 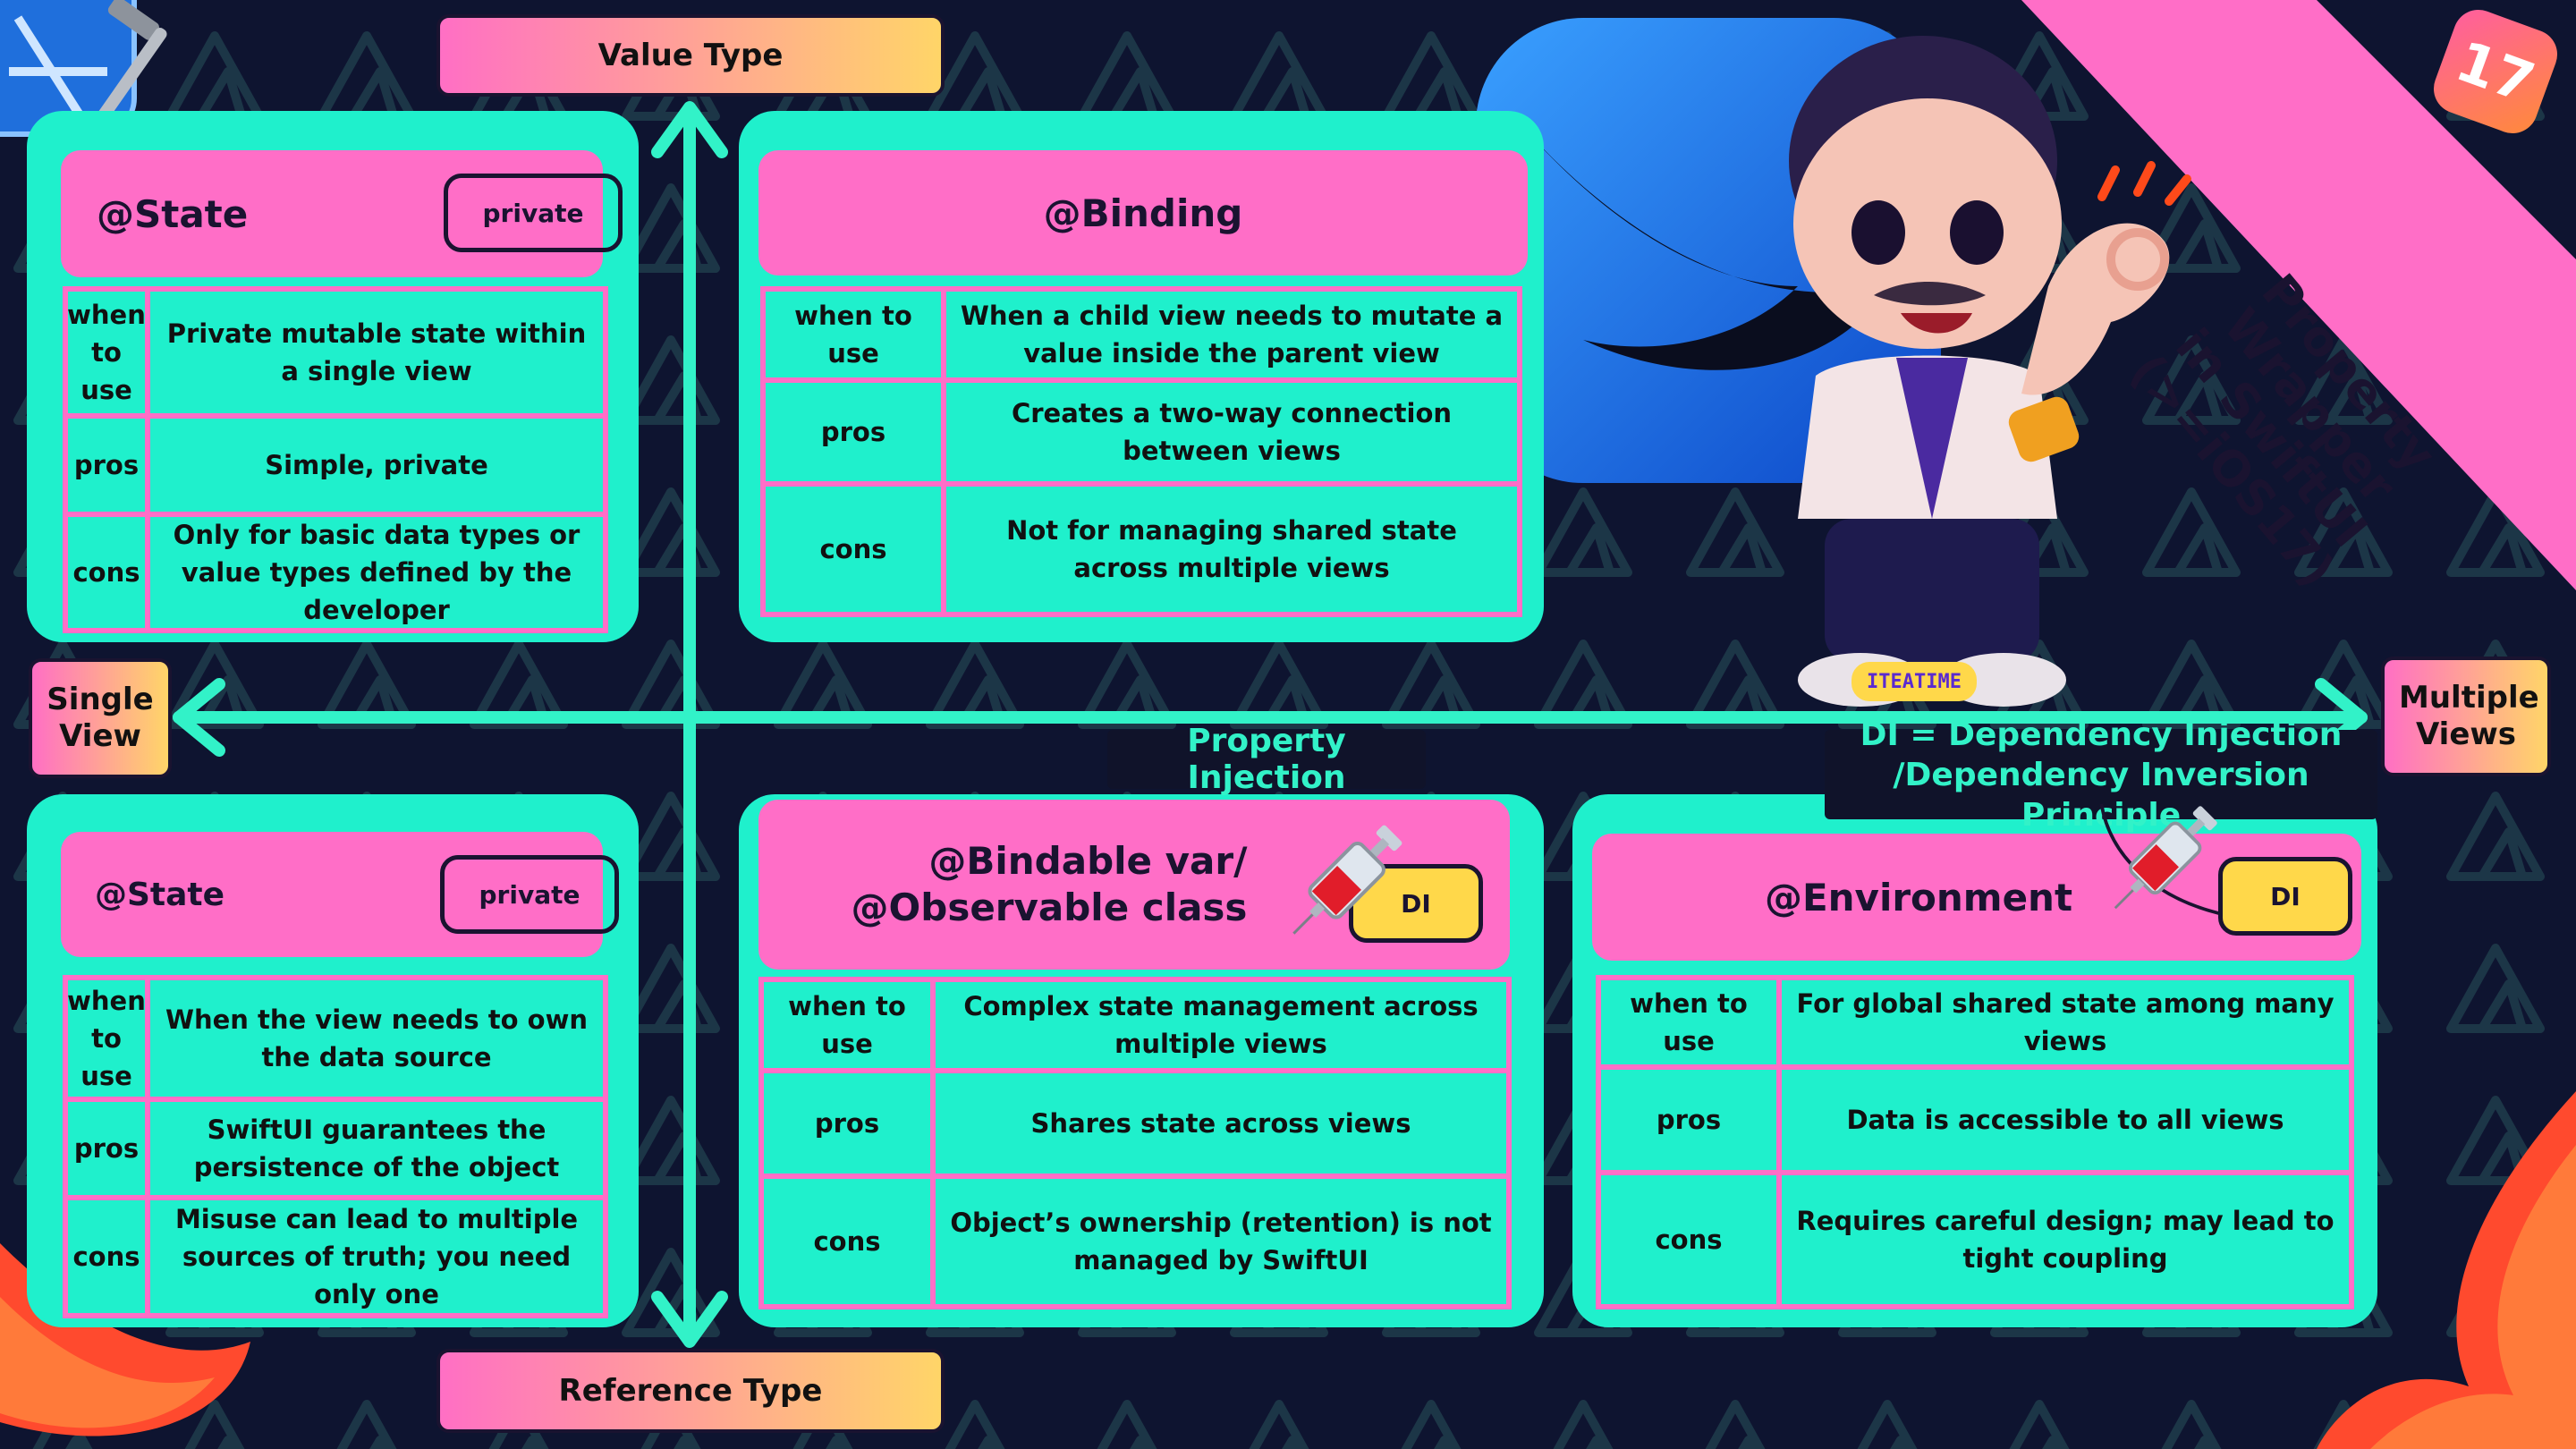 What do you see at coordinates (1266, 759) in the screenshot?
I see `property-injection-badge: Property Injection` at bounding box center [1266, 759].